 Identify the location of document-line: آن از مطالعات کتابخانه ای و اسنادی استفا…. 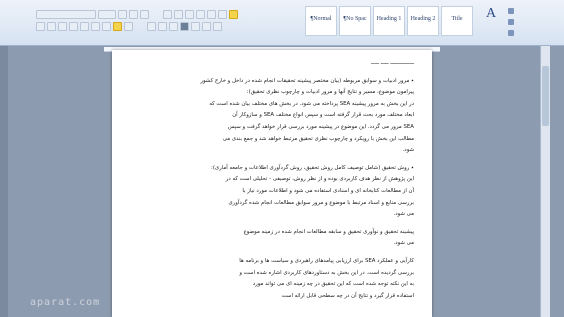
(273, 192).